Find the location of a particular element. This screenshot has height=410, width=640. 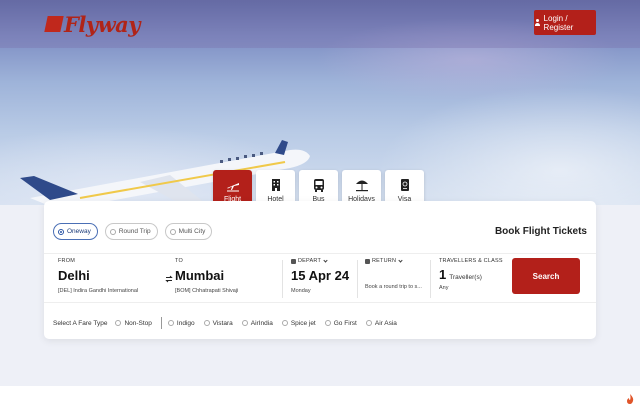

airline-option-indigo: Indigo is located at coordinates (181, 323).